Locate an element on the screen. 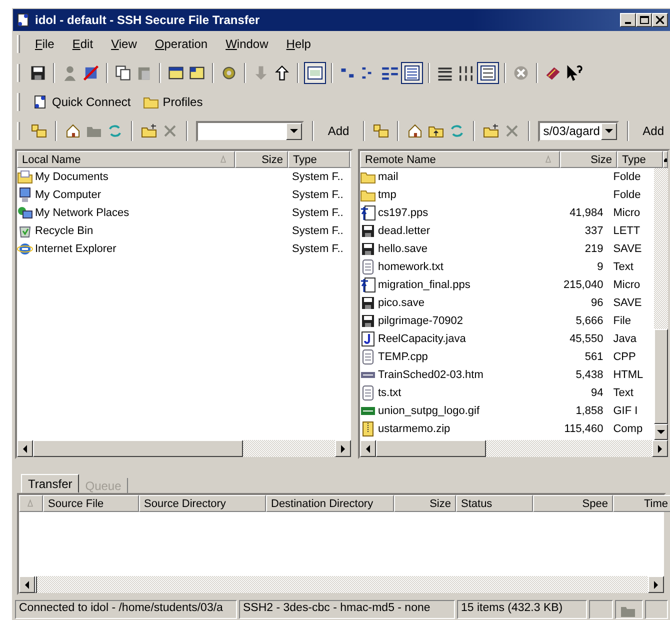 The width and height of the screenshot is (670, 620). scroll-down-button is located at coordinates (661, 432).